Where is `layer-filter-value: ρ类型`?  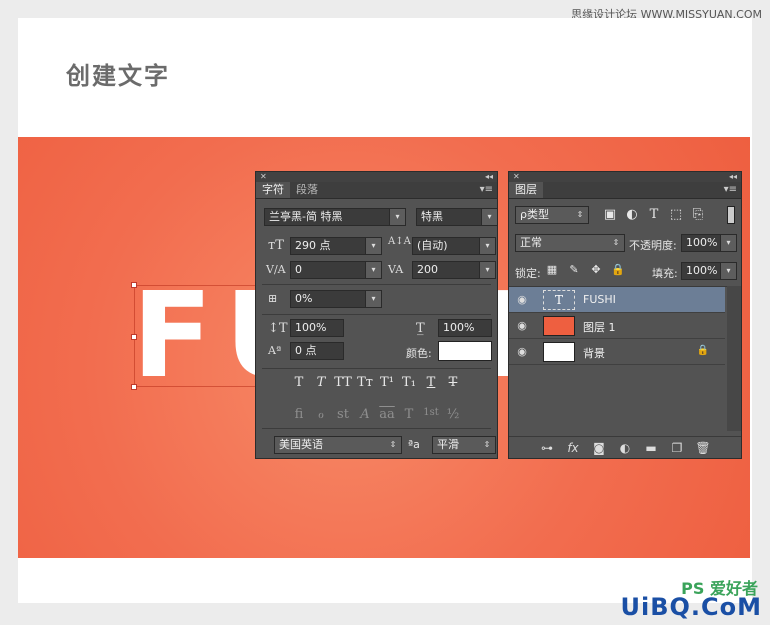
layer-filter-value: ρ类型 is located at coordinates (534, 214).